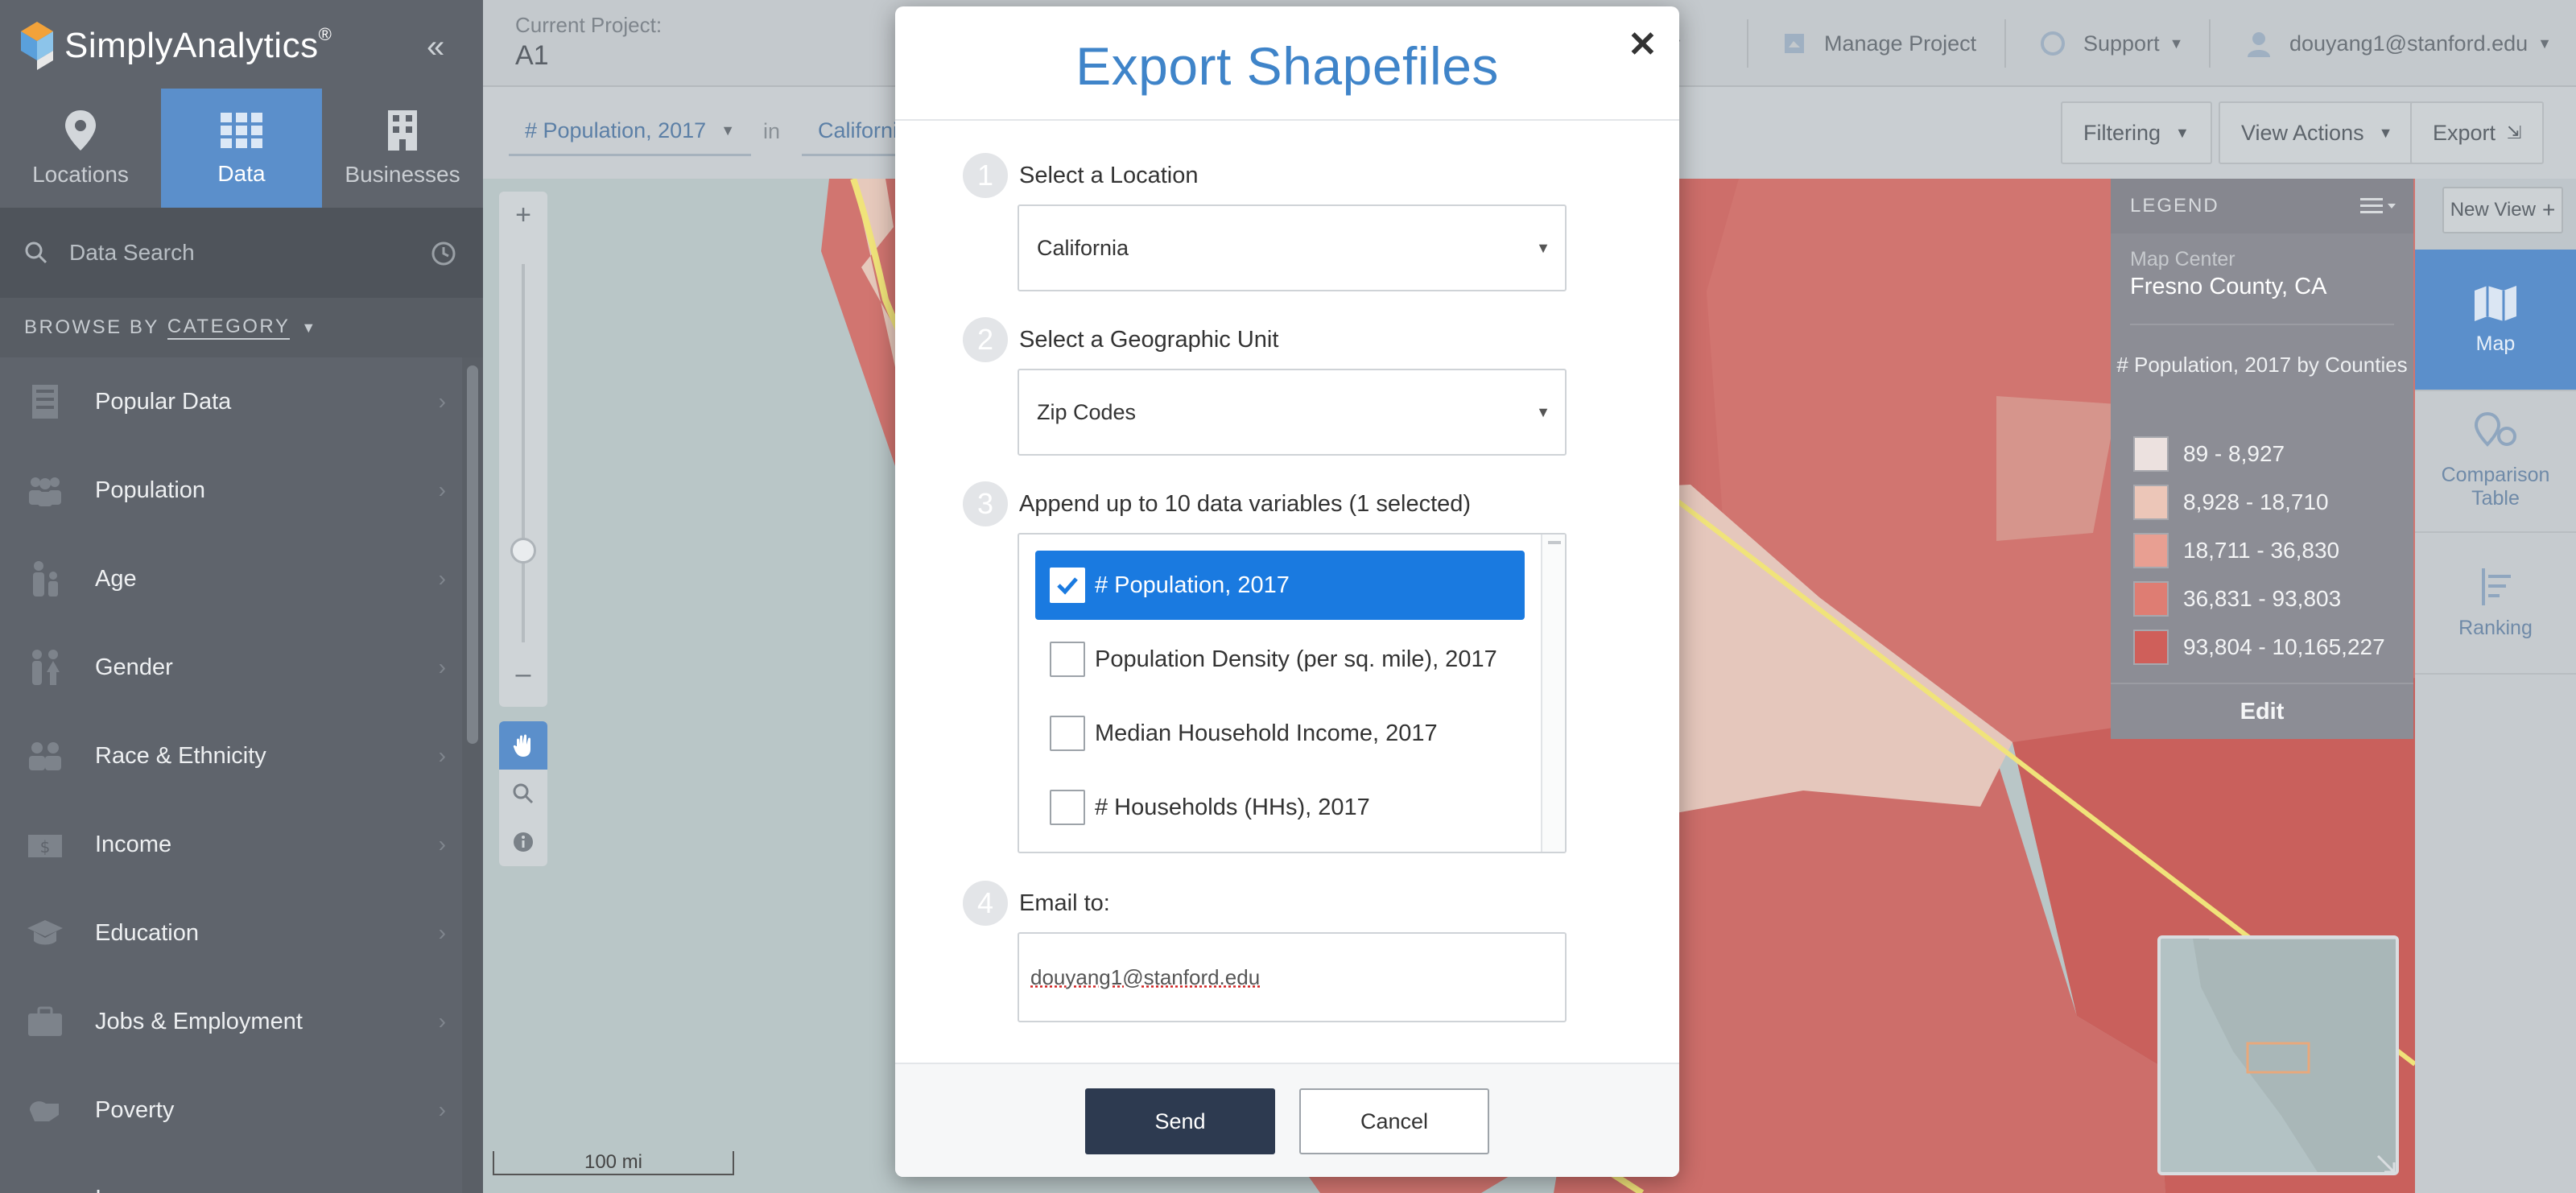 This screenshot has height=1193, width=2576. Describe the element at coordinates (1794, 43) in the screenshot. I see `manage-project-icon` at that location.